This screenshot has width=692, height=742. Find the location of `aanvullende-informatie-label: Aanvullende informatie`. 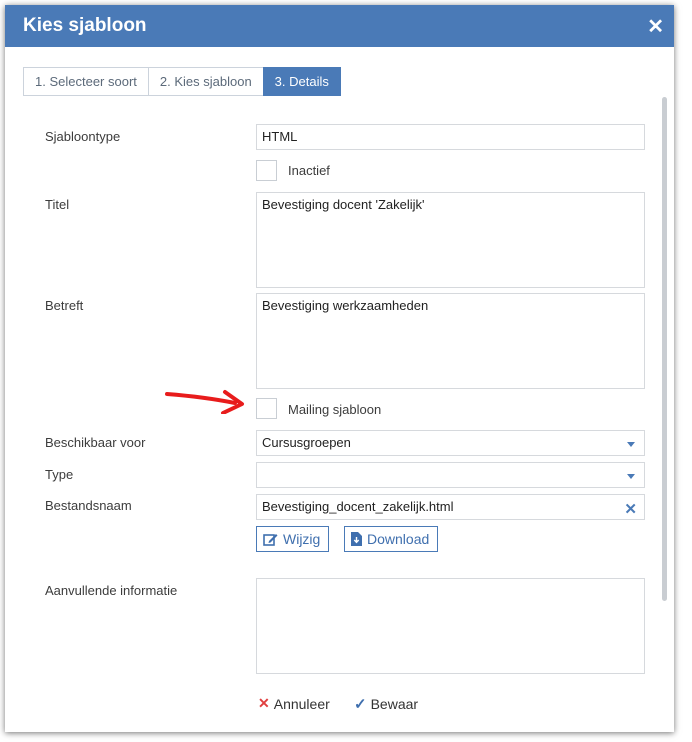

aanvullende-informatie-label: Aanvullende informatie is located at coordinates (111, 590).